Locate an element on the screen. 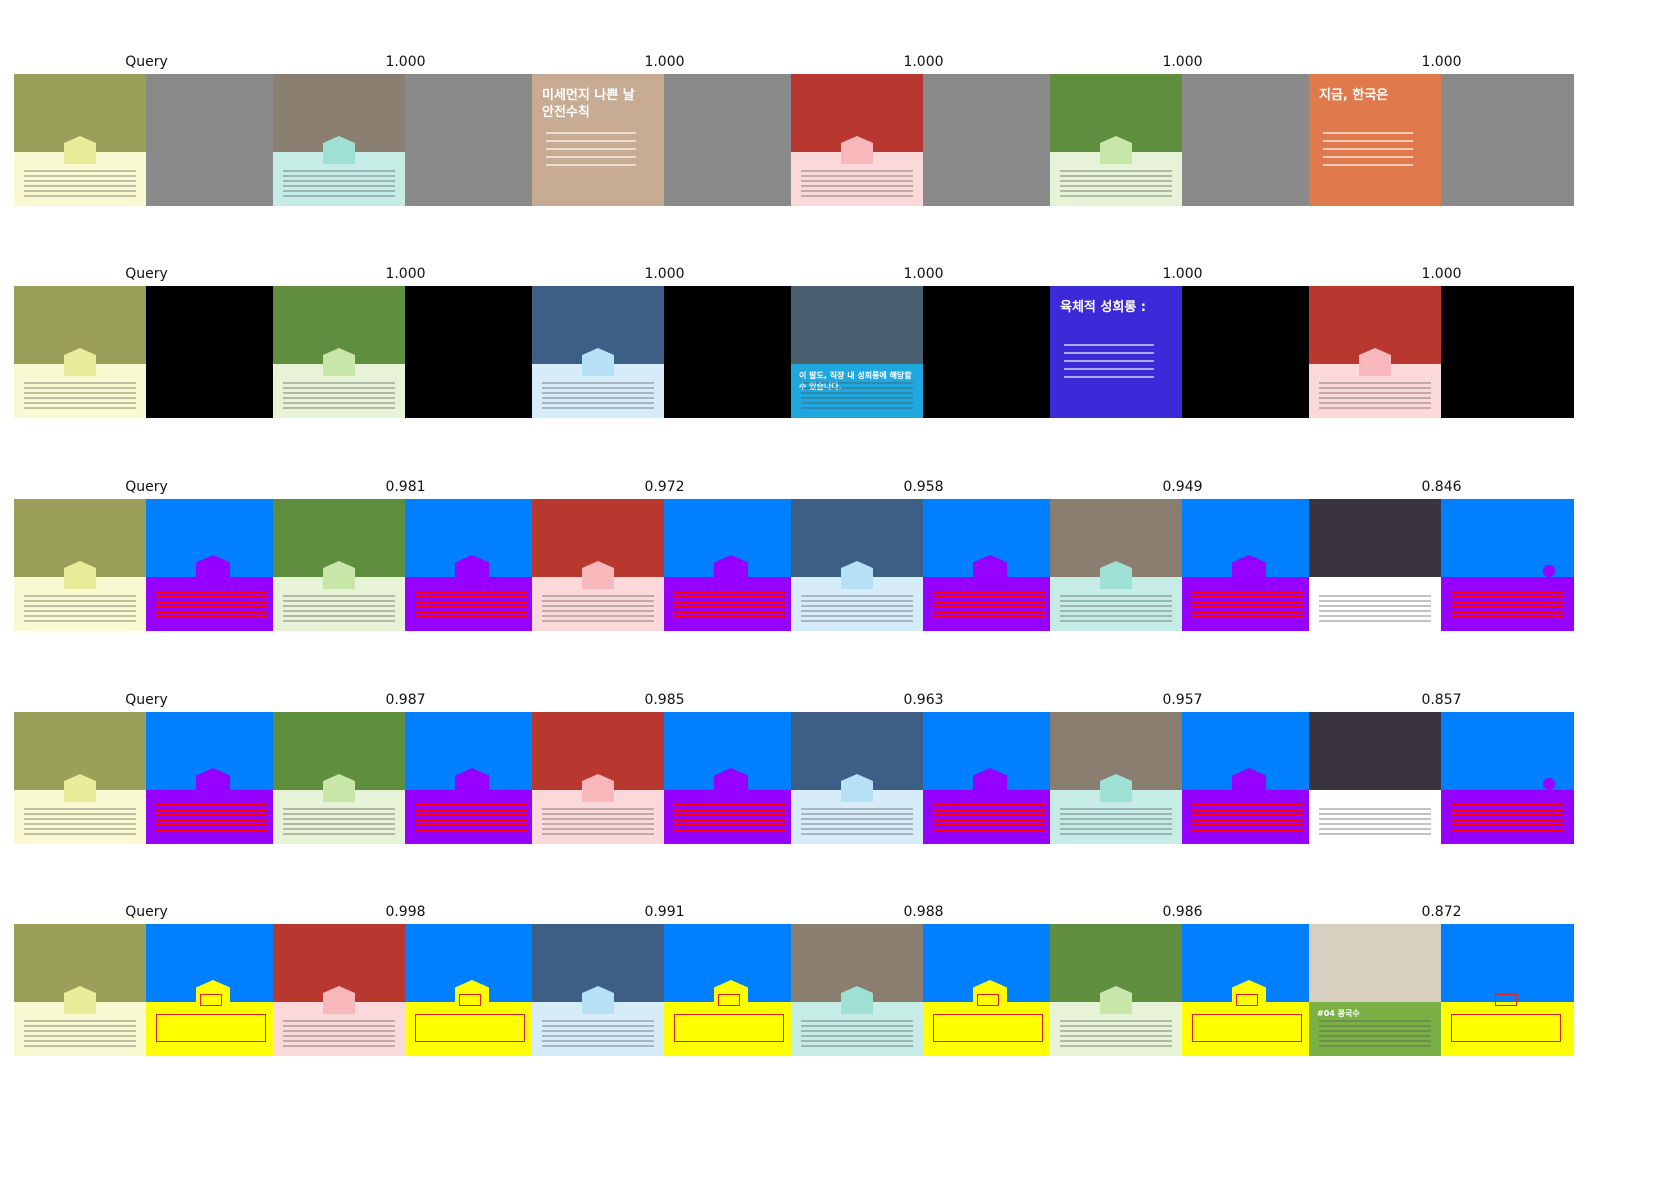  poster-heading: 지금, 한국은 is located at coordinates (1354, 95).